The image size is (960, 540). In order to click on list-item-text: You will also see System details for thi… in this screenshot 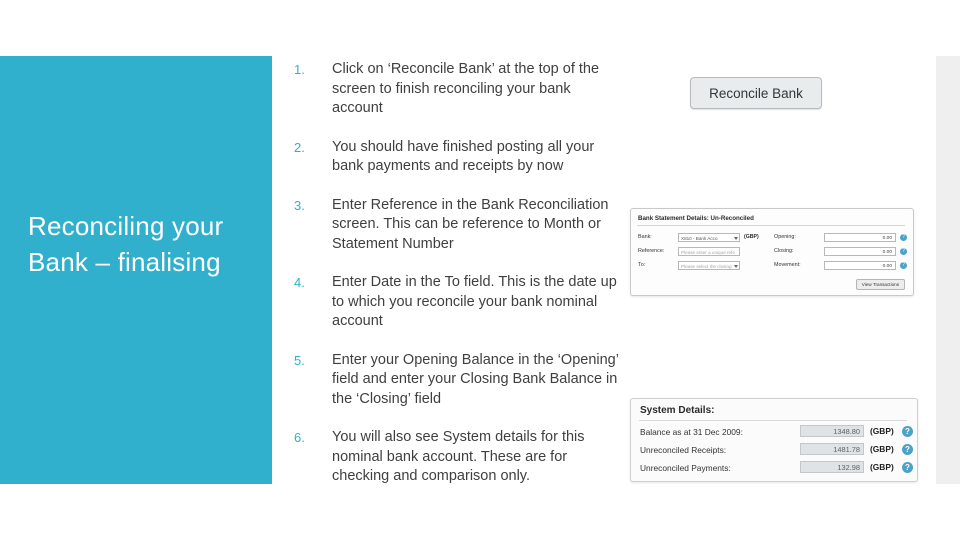, I will do `click(458, 456)`.